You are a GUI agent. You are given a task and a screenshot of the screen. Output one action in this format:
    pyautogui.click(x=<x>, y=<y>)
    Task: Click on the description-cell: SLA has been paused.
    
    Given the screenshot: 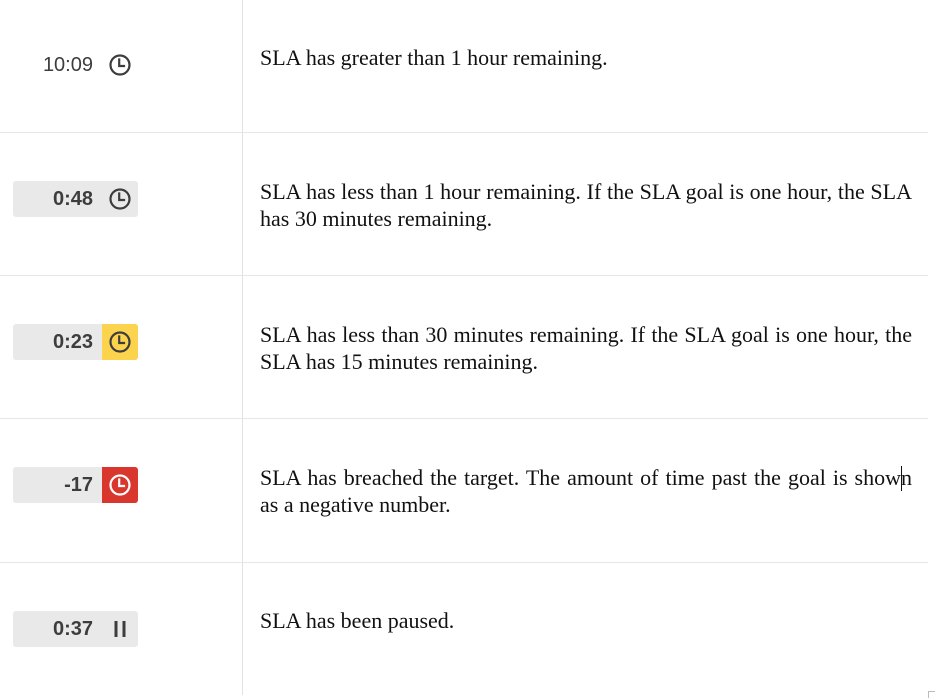 What is the action you would take?
    pyautogui.click(x=586, y=629)
    